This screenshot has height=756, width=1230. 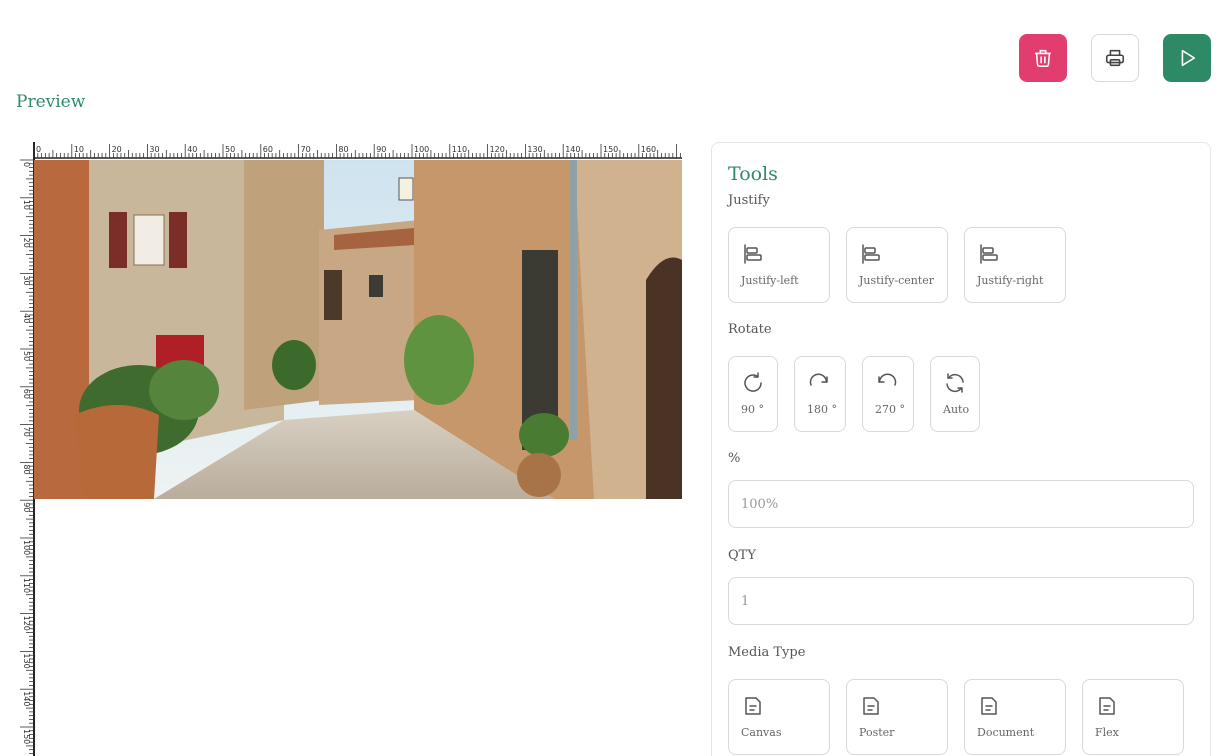 I want to click on ruler-left-label: 110, so click(x=26, y=585).